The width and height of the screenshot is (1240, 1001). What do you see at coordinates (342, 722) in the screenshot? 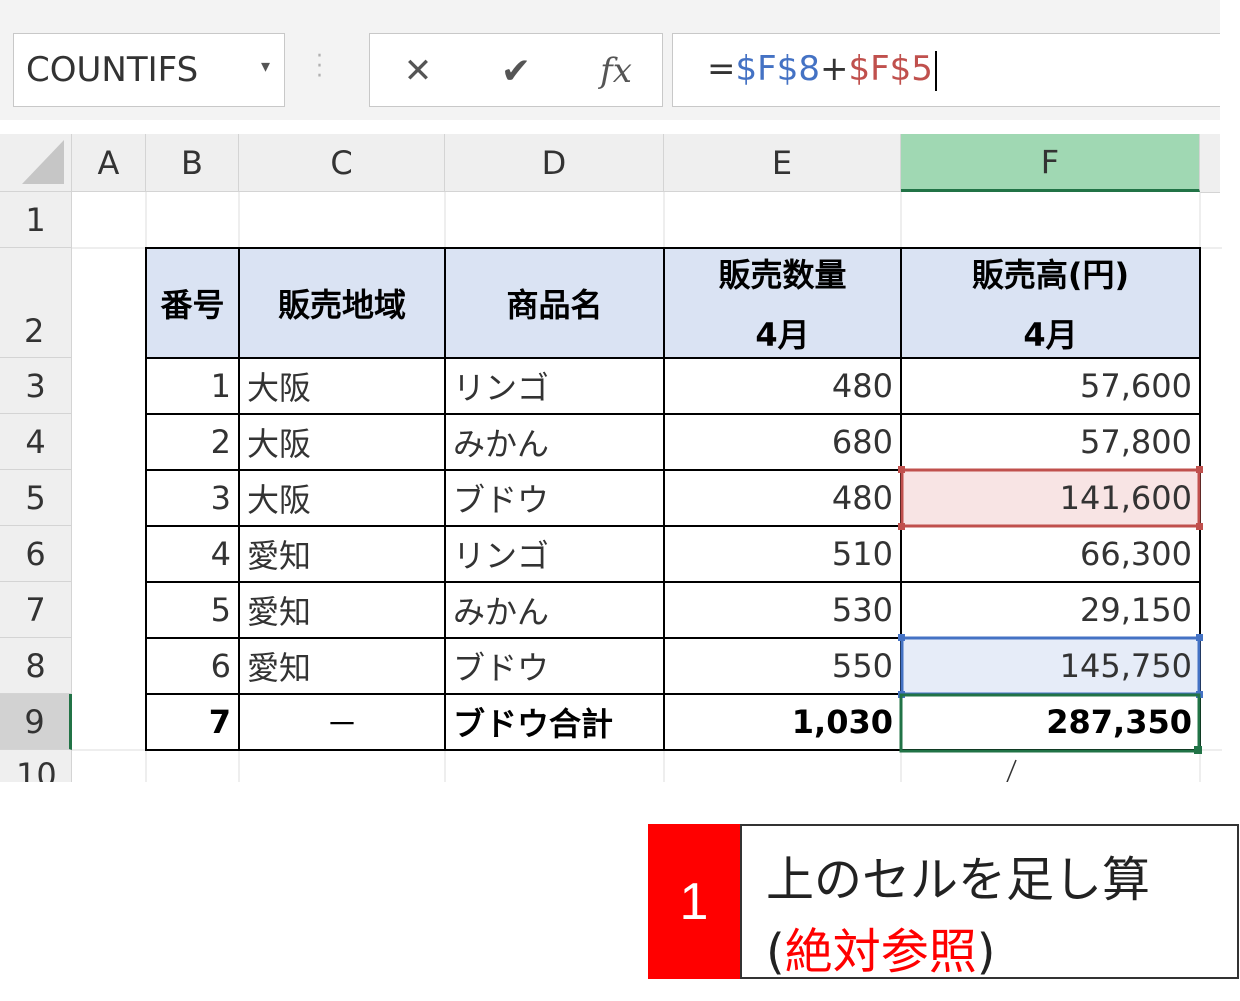
I see `total-cell-region: －` at bounding box center [342, 722].